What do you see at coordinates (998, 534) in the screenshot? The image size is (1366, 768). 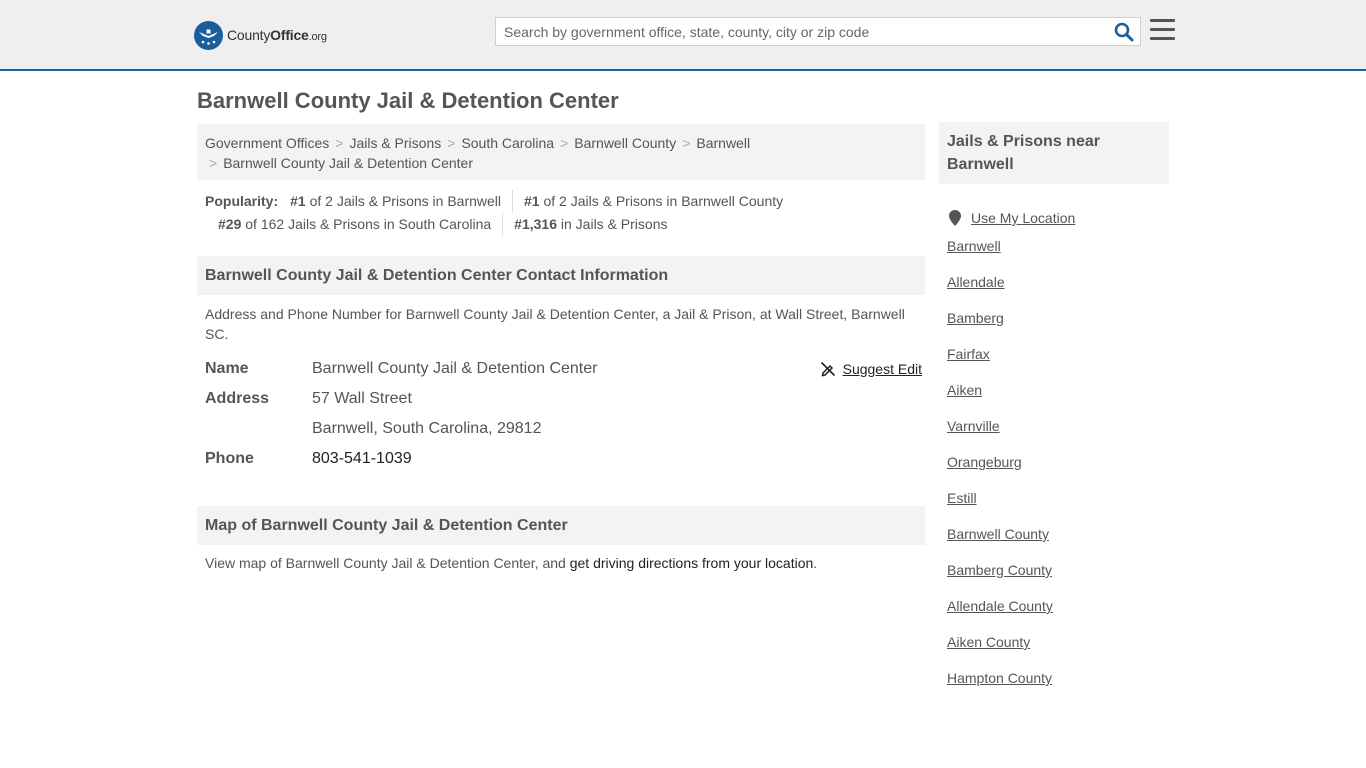 I see `nearby-link-barnwell-county: Barnwell County` at bounding box center [998, 534].